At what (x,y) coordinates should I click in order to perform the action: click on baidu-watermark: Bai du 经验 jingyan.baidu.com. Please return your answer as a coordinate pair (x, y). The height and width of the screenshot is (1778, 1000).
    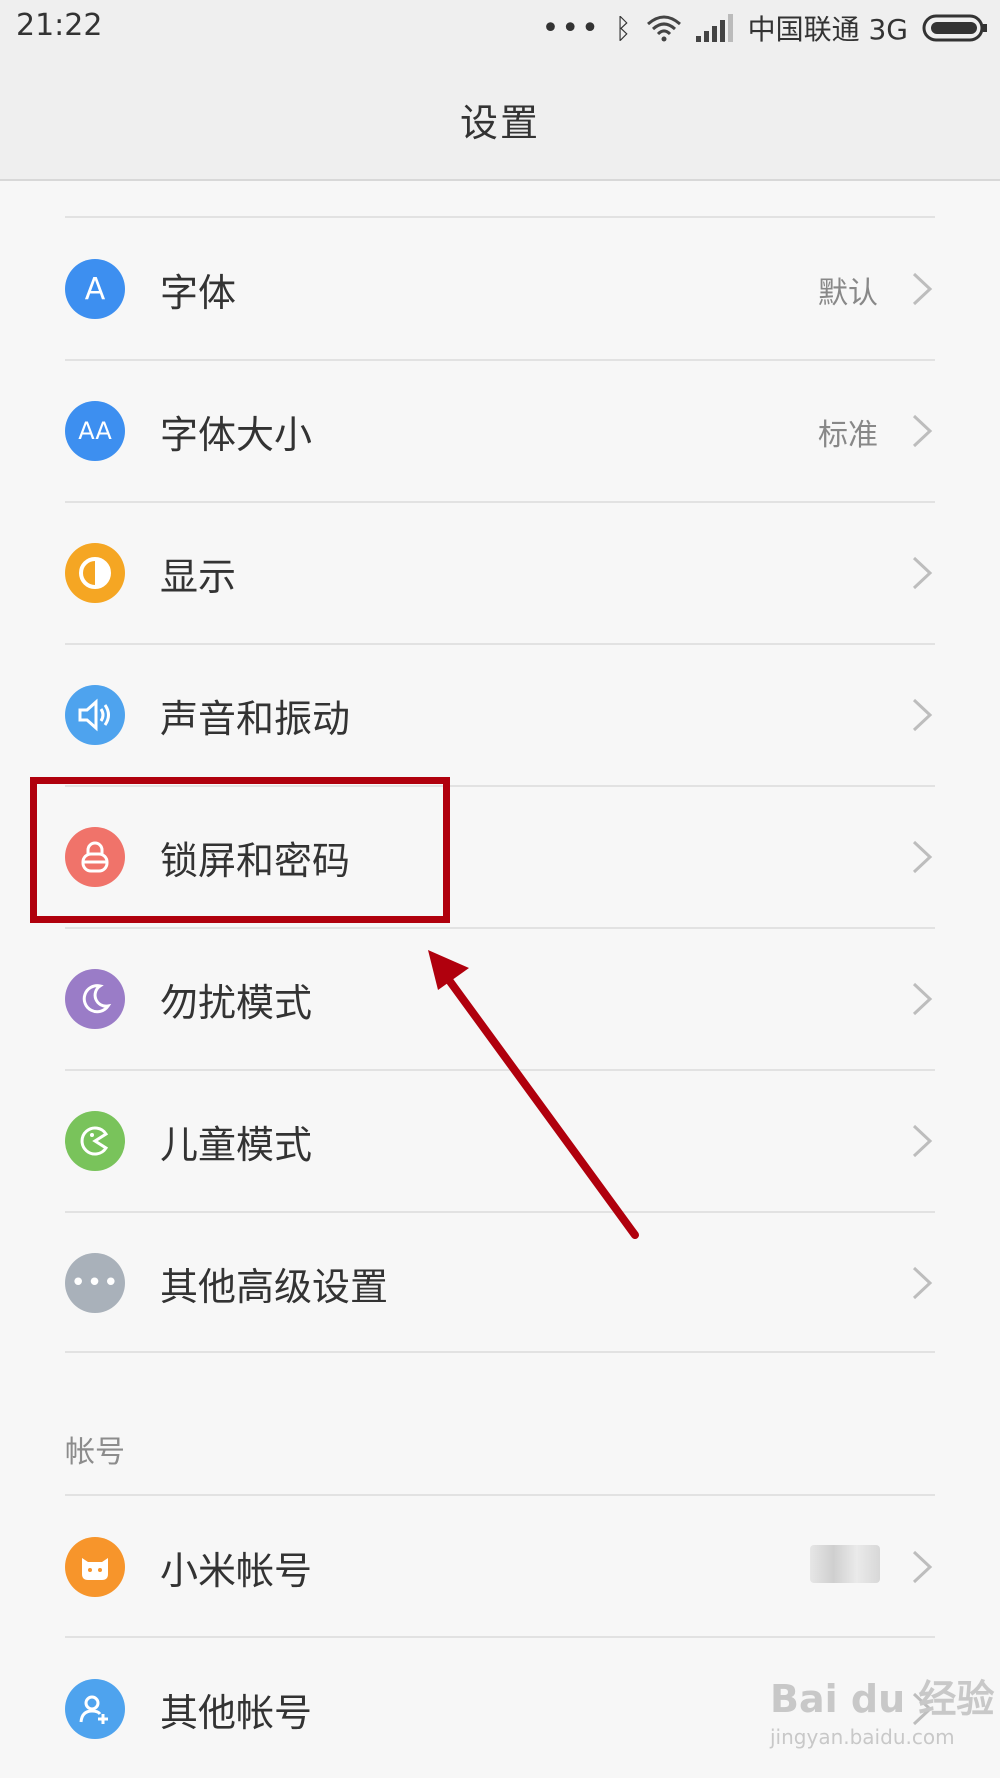
    Looking at the image, I should click on (882, 1716).